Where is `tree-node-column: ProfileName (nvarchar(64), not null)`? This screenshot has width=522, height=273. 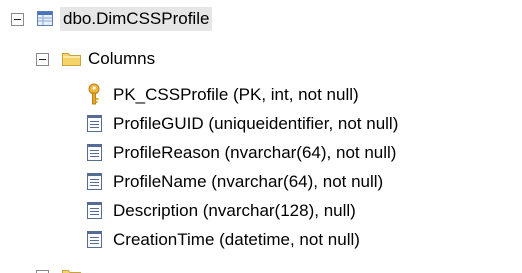 tree-node-column: ProfileName (nvarchar(64), not null) is located at coordinates (261, 182).